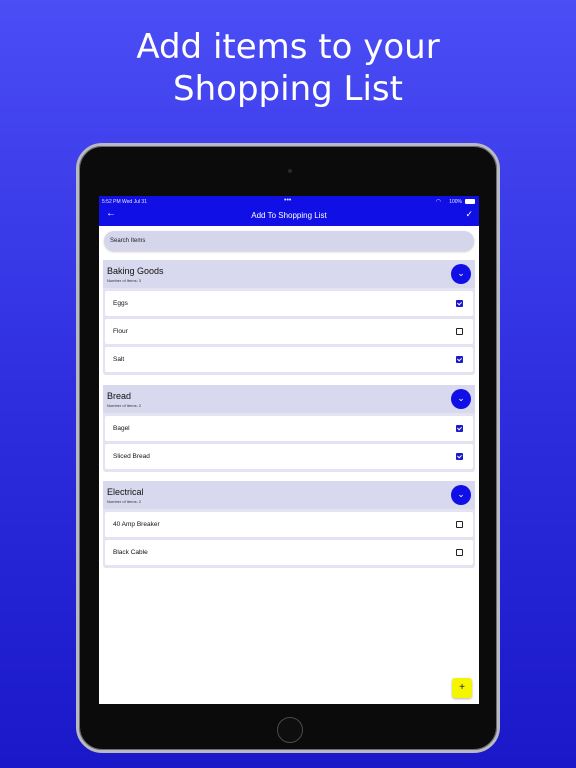  What do you see at coordinates (290, 171) in the screenshot?
I see `camera-icon` at bounding box center [290, 171].